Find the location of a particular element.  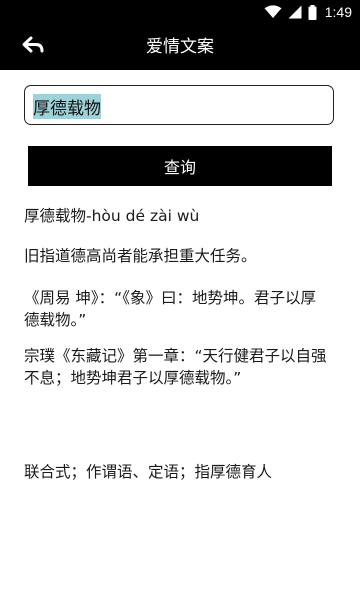

result-meaning: 旧指道德高尚者能承担重大任务。 is located at coordinates (140, 256).